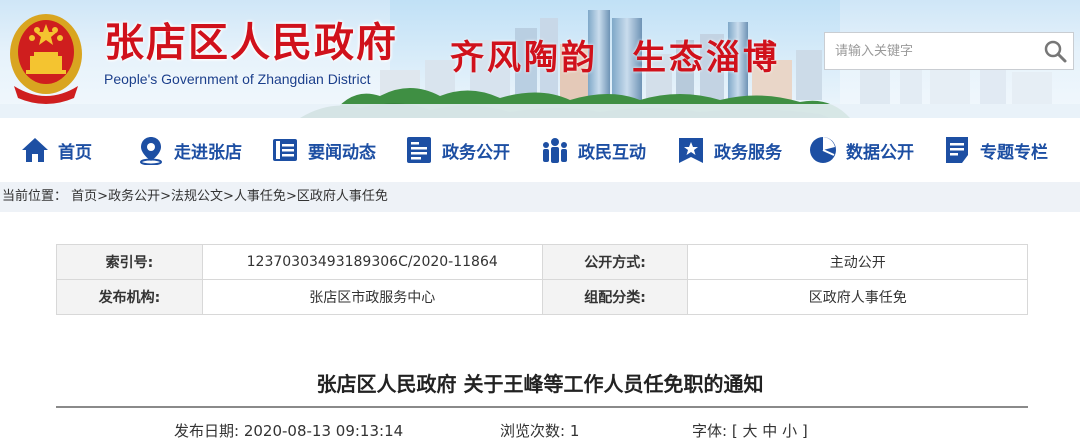 Image resolution: width=1080 pixels, height=438 pixels. I want to click on table-row: 发布机构: 张店区市政服务中心 组配分类: 区政府人事任免, so click(542, 297).